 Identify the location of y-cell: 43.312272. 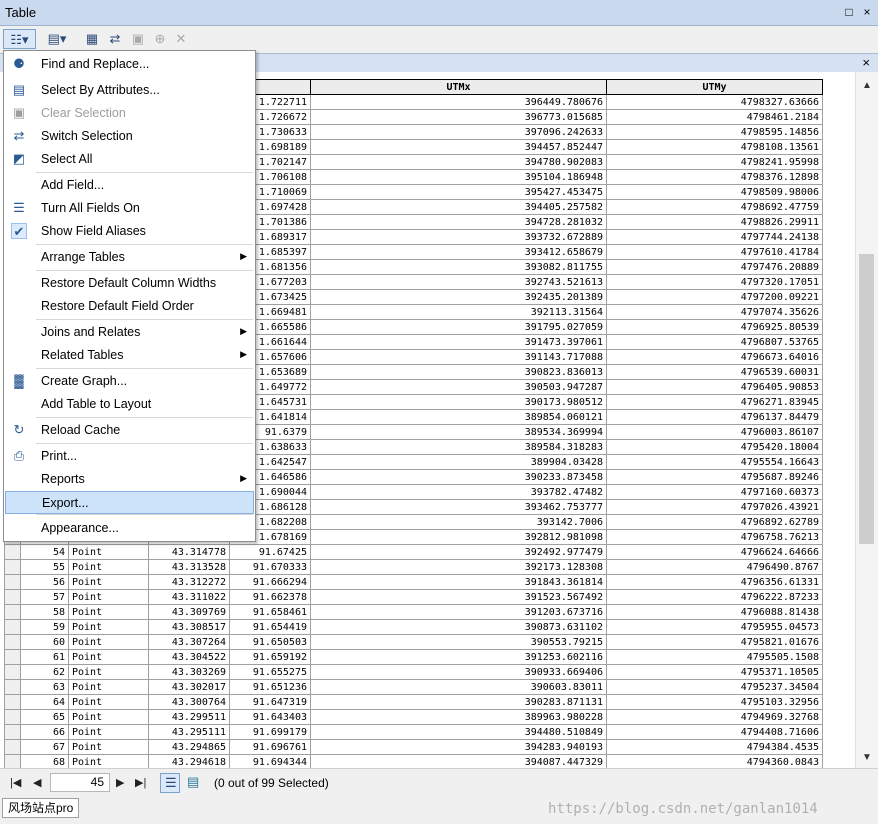
(189, 582).